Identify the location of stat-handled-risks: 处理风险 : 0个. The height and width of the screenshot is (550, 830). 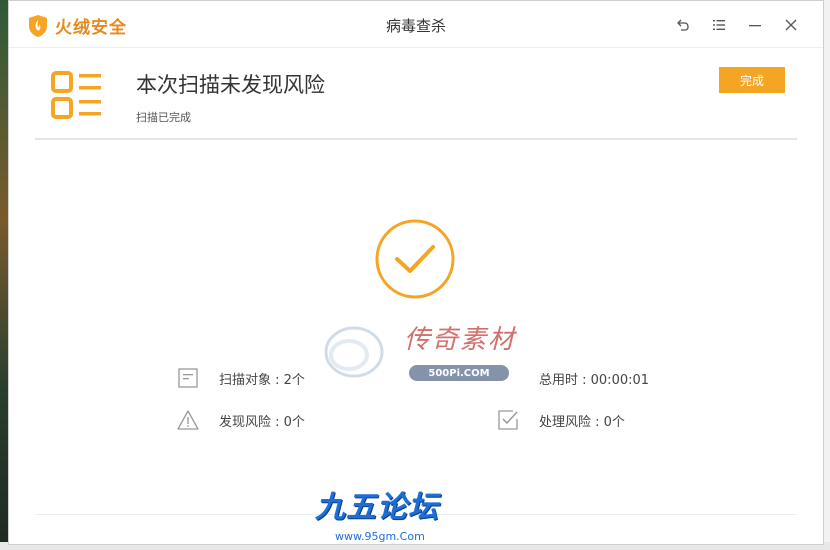
(561, 420).